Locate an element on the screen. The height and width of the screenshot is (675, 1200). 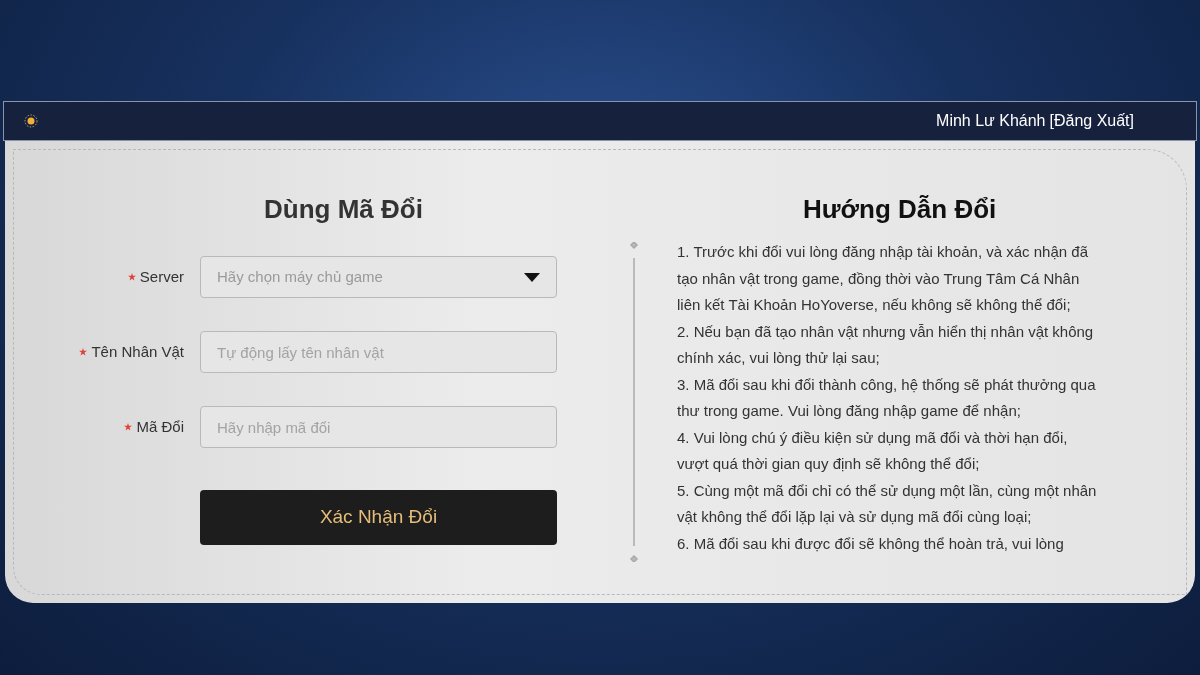
field-label: Server is located at coordinates (161, 276).